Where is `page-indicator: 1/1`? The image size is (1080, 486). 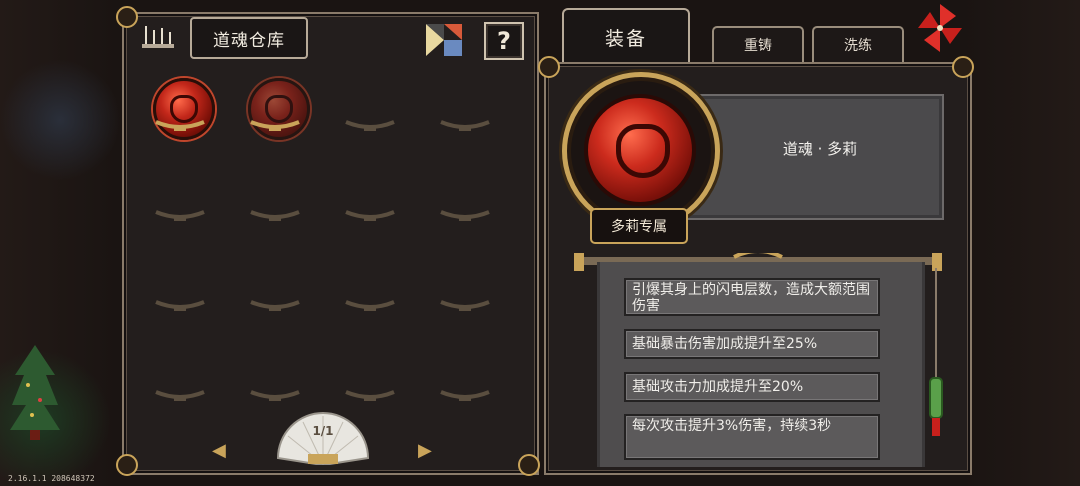 page-indicator: 1/1 is located at coordinates (323, 431).